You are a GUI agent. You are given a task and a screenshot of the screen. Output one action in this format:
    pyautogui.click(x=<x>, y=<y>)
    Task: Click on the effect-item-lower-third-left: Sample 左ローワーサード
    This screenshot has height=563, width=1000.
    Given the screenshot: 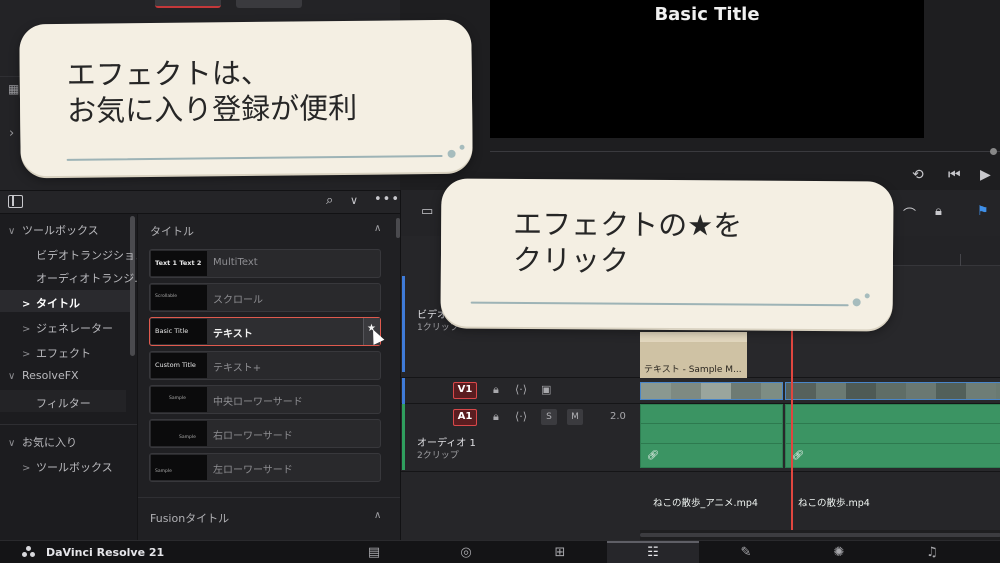 What is the action you would take?
    pyautogui.click(x=265, y=467)
    